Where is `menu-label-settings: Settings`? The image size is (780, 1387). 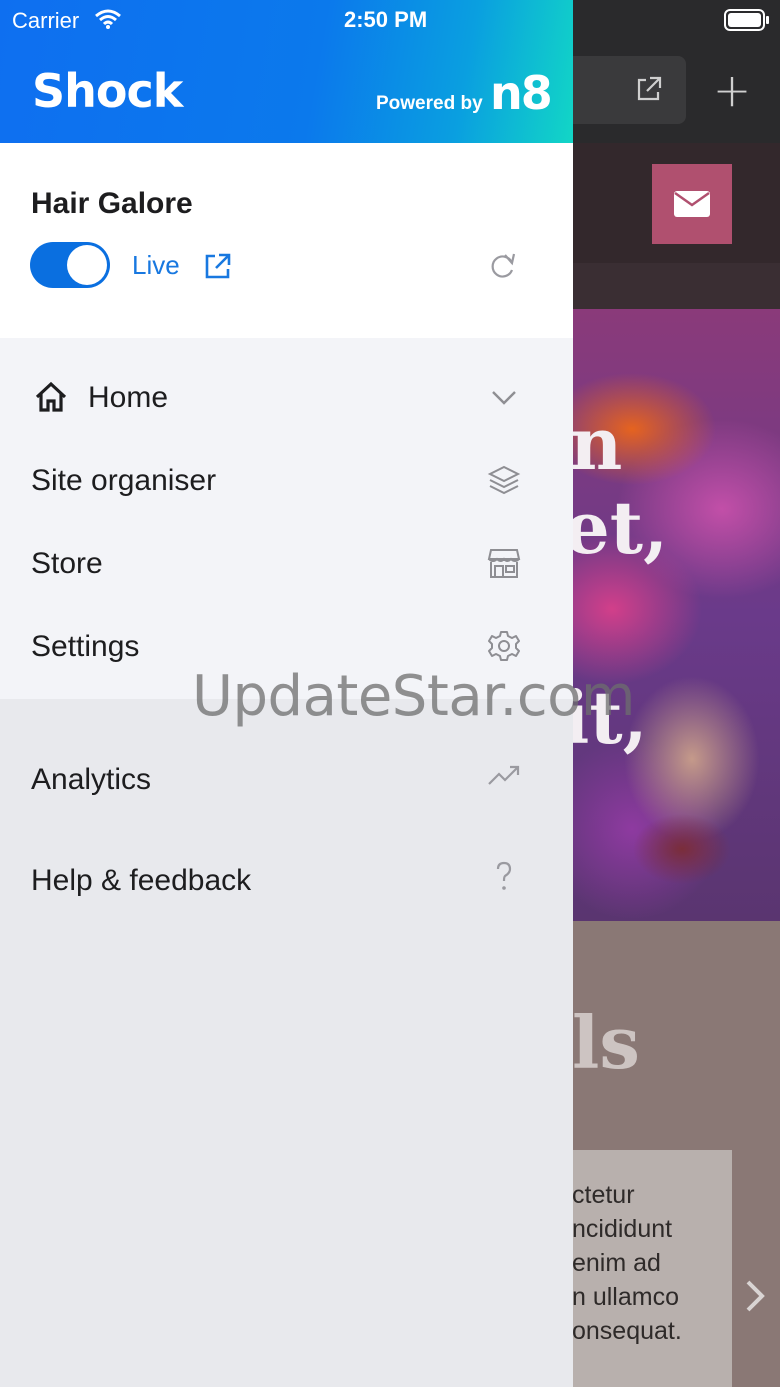 menu-label-settings: Settings is located at coordinates (85, 646).